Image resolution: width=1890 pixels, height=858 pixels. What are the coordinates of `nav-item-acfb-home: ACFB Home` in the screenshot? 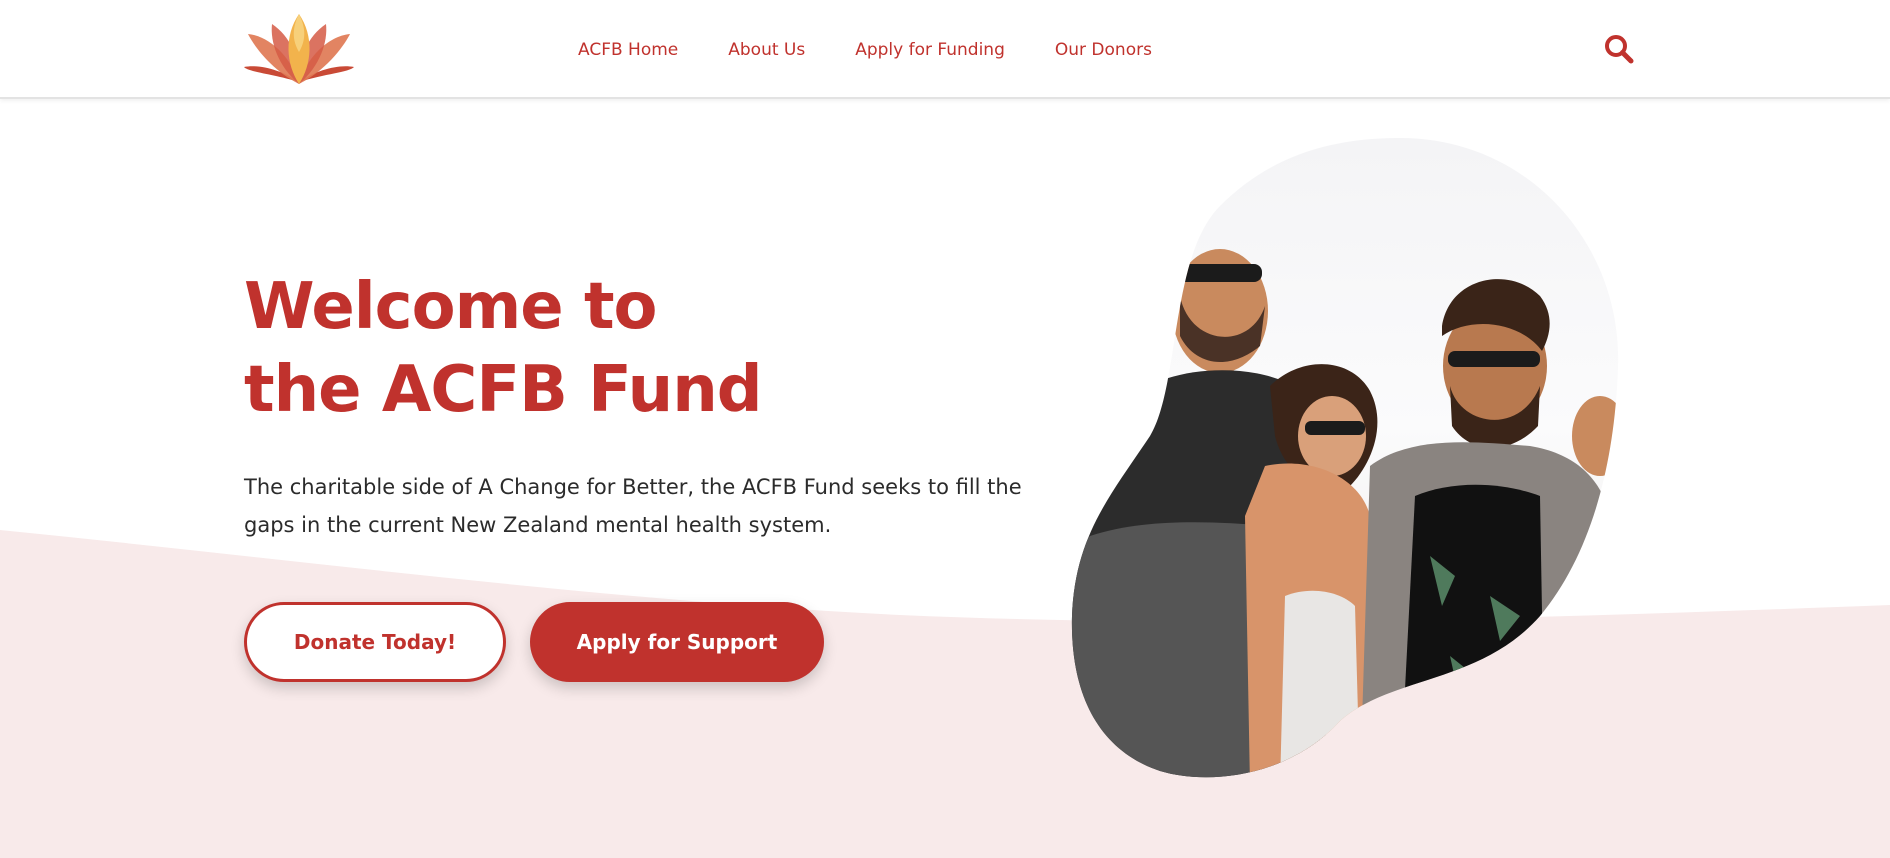 It's located at (628, 50).